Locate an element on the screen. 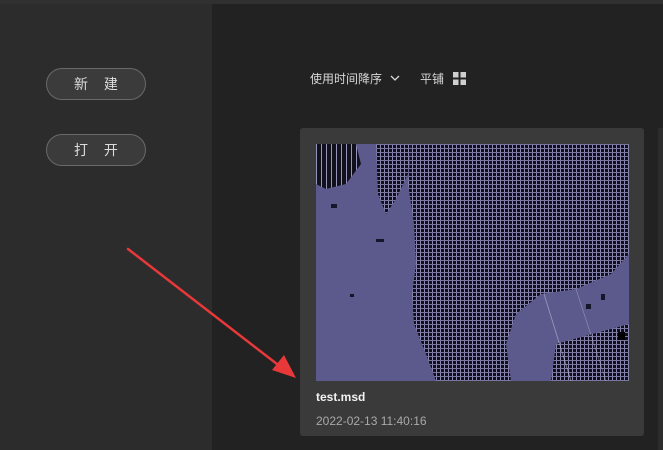 Image resolution: width=663 pixels, height=450 pixels. file-name: test.msd is located at coordinates (341, 397).